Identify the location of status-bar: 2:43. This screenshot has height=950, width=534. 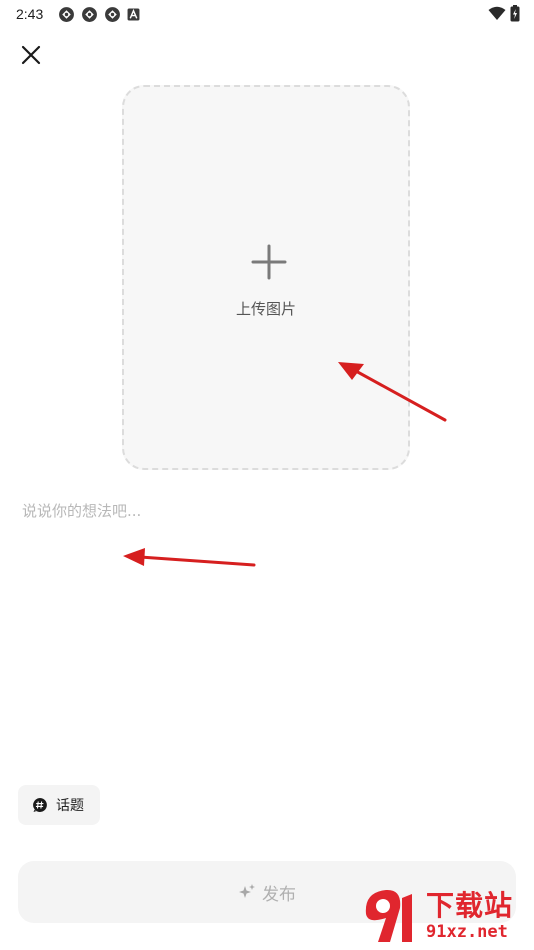
(267, 14).